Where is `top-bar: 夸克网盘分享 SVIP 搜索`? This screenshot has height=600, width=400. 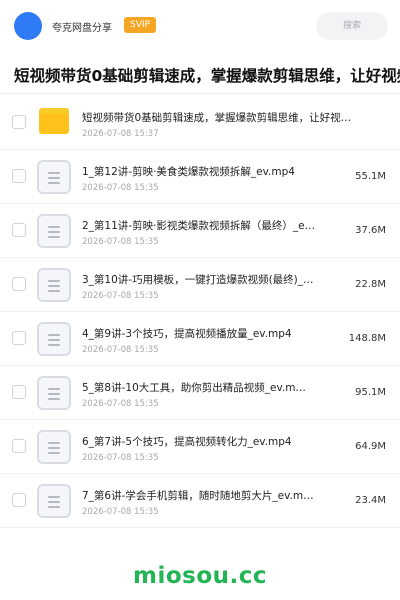 top-bar: 夸克网盘分享 SVIP 搜索 is located at coordinates (200, 26).